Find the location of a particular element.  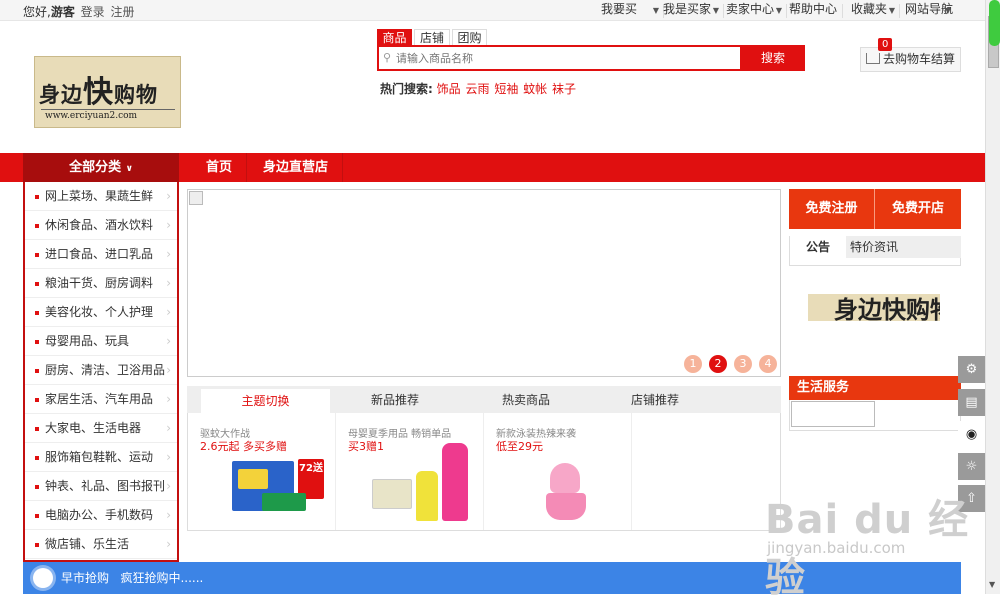

all-categories-button: 全部分类 ∨ is located at coordinates (101, 167).